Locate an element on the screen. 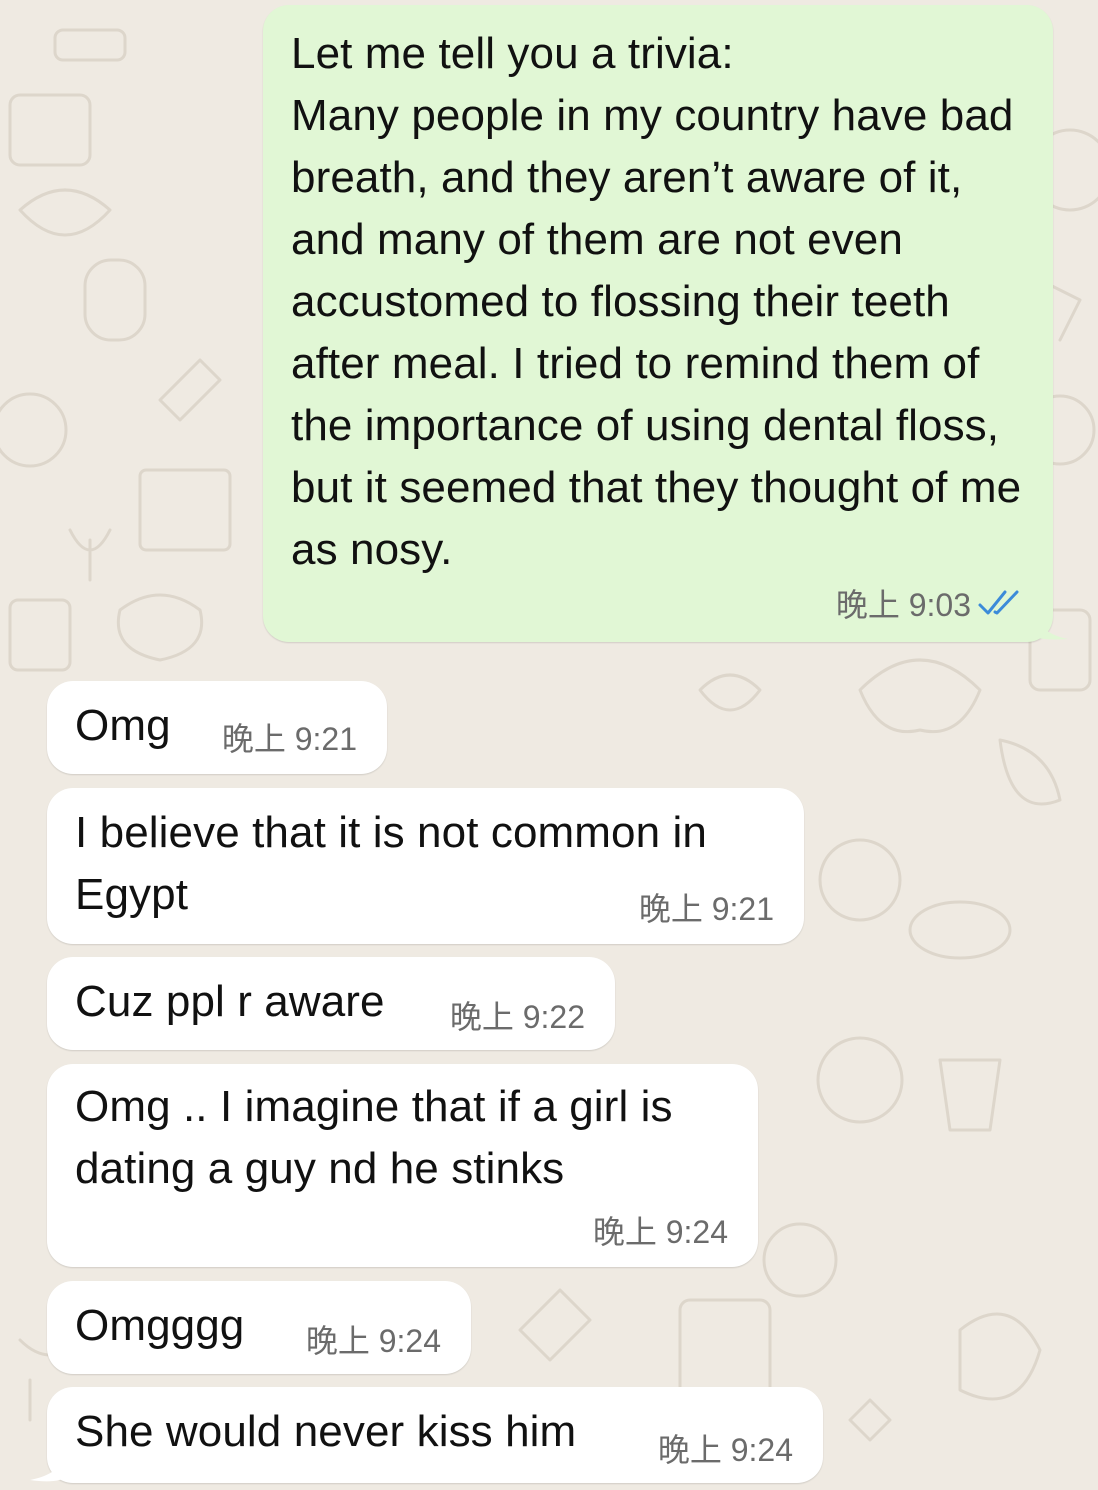  incoming-message-bubble: Omg 晚上 9:21 is located at coordinates (217, 727).